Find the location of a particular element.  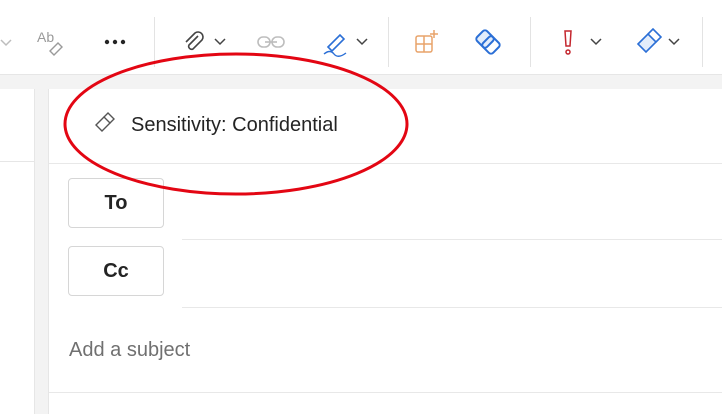

more-options-icon is located at coordinates (115, 42).